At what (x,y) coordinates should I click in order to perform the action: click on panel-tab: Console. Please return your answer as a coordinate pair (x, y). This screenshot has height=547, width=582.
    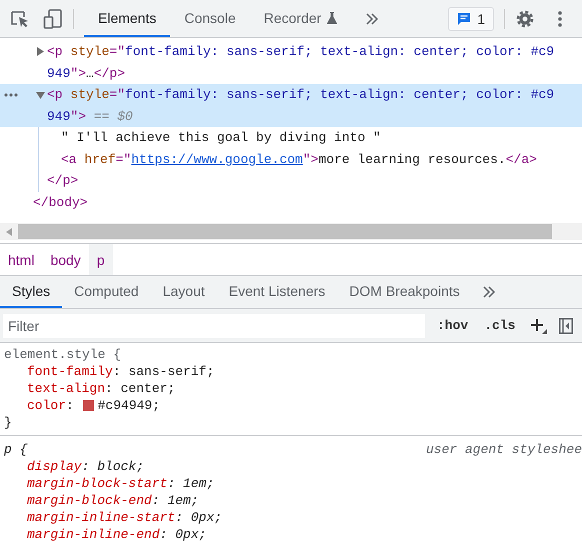
    Looking at the image, I should click on (210, 18).